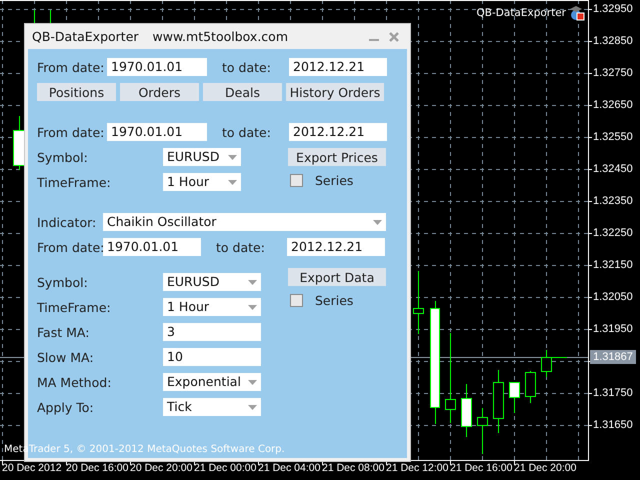  Describe the element at coordinates (74, 382) in the screenshot. I see `field-label: MA Method:` at that location.